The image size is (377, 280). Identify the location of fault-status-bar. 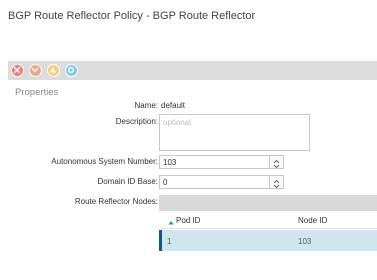
(192, 70).